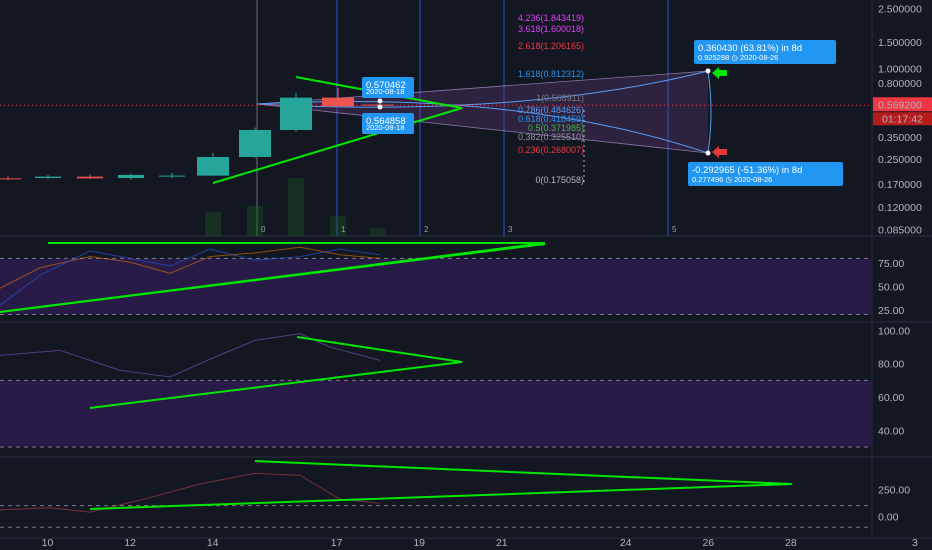  Describe the element at coordinates (894, 490) in the screenshot. I see `oscillator-axis-label: 250.00` at that location.